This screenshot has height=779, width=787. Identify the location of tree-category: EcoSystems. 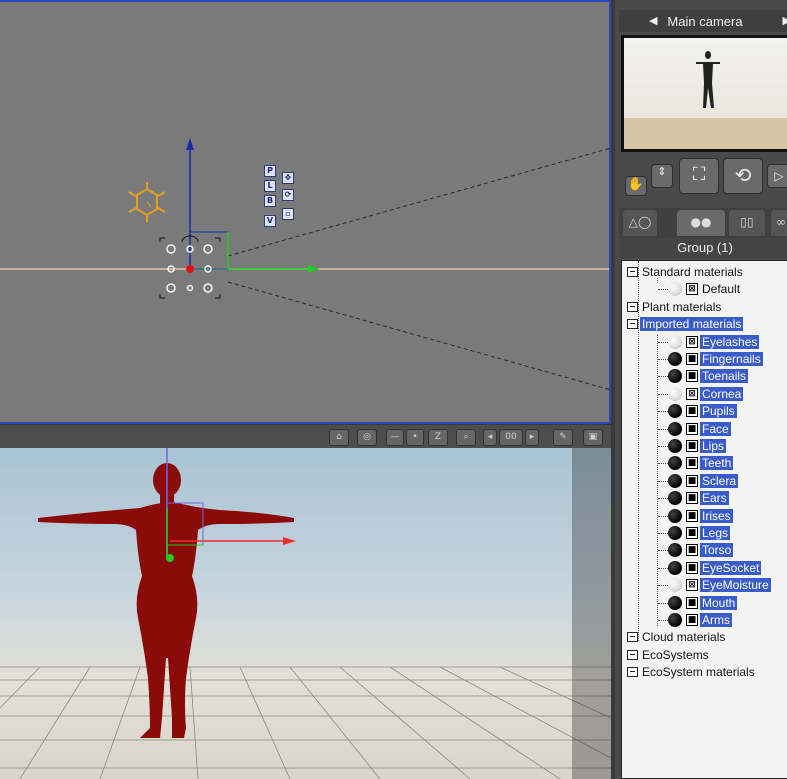
(704, 655).